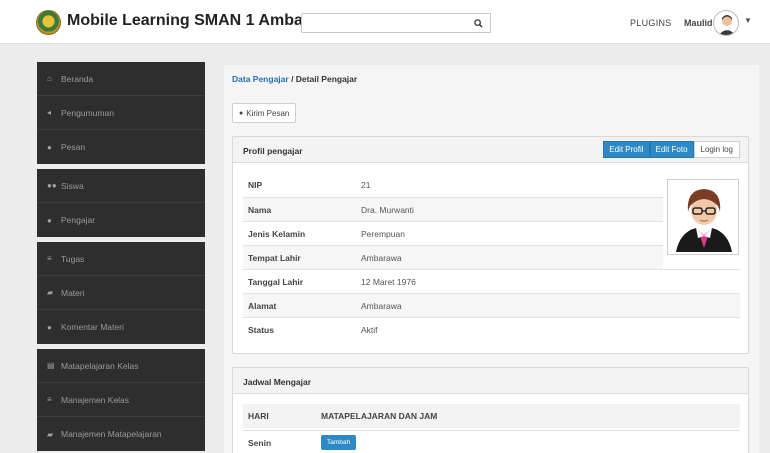  Describe the element at coordinates (453, 233) in the screenshot. I see `table-row: Jenis Kelamin Perempuan` at that location.